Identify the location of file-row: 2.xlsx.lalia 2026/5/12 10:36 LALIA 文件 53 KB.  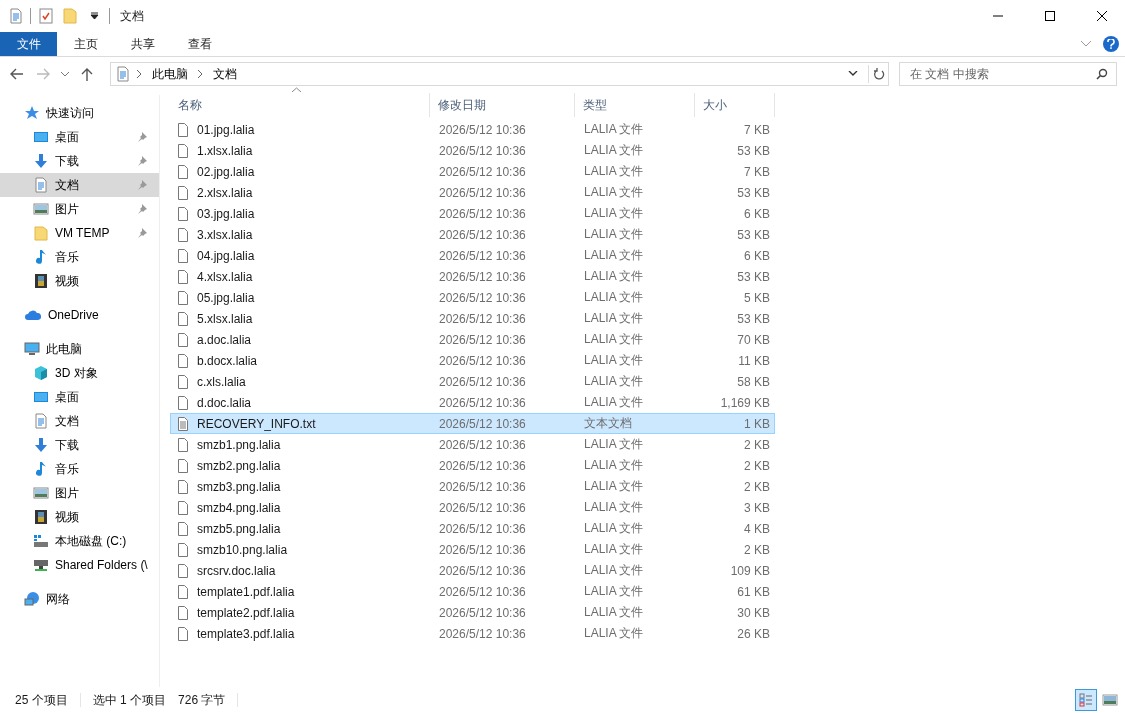
(472, 192).